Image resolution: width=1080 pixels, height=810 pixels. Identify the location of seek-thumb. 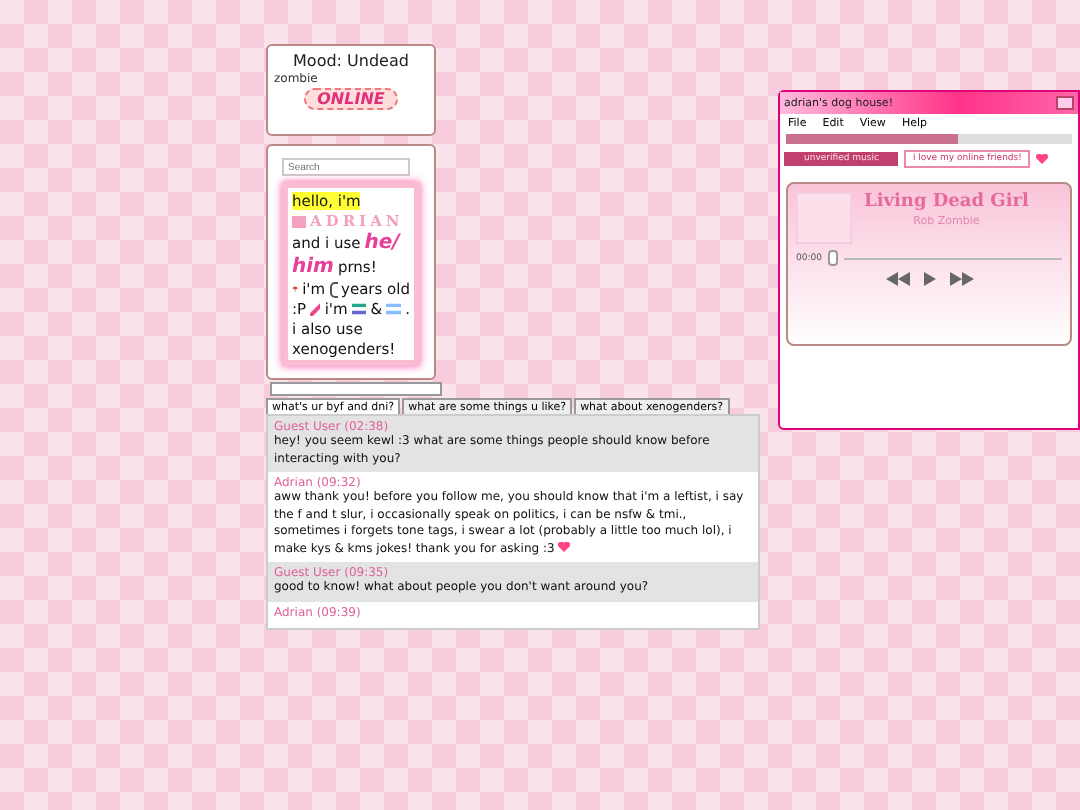
(832, 258).